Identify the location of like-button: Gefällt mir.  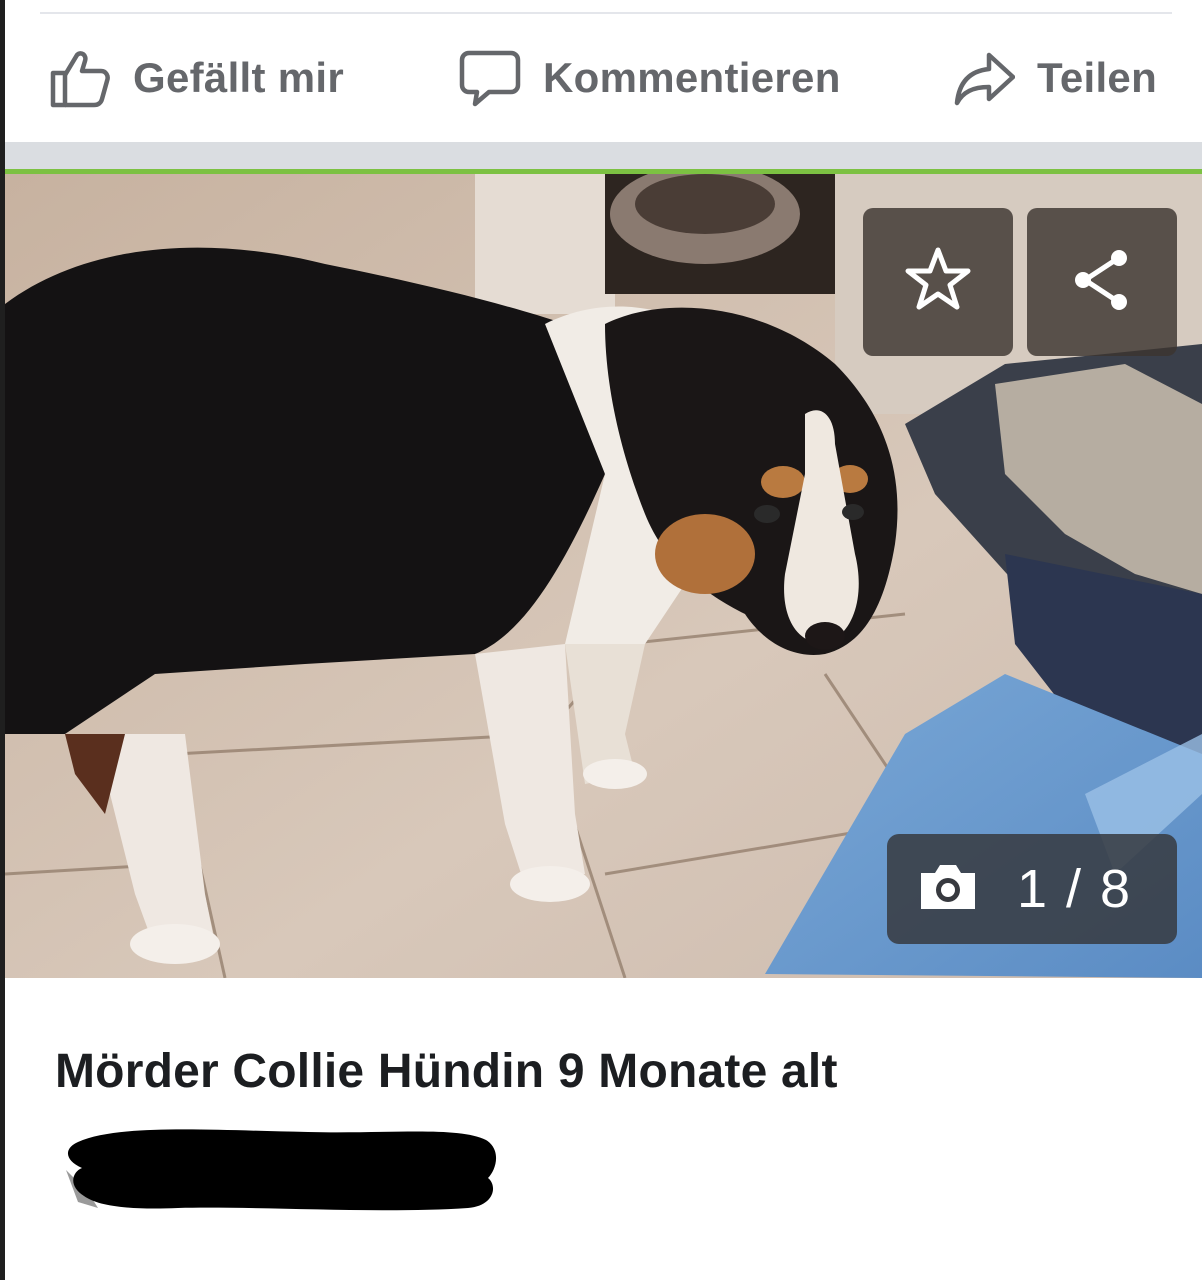
(196, 78).